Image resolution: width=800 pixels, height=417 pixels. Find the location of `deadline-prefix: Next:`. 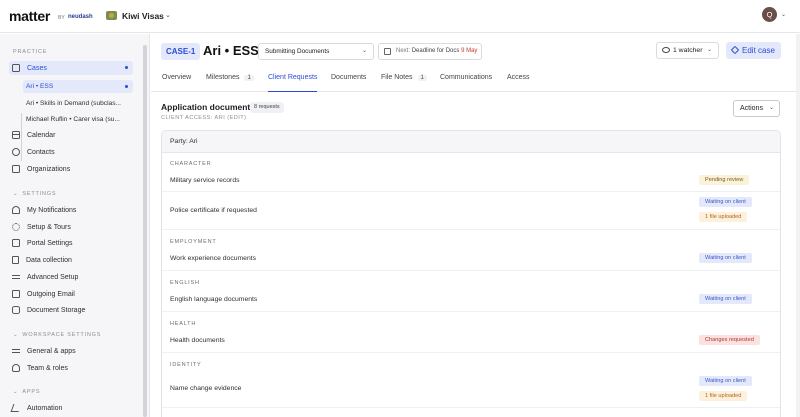

deadline-prefix: Next: is located at coordinates (403, 51).